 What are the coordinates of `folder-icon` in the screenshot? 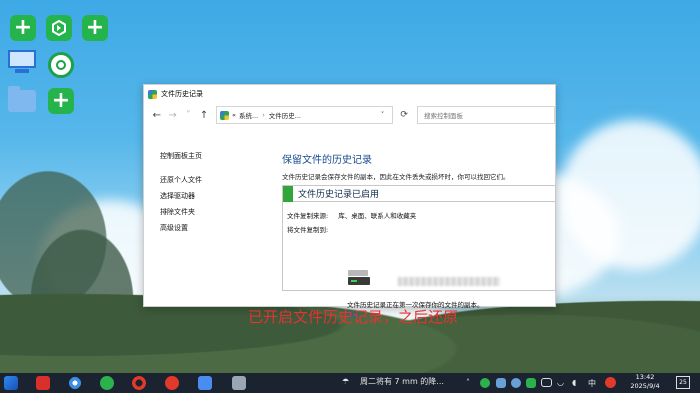 It's located at (22, 99).